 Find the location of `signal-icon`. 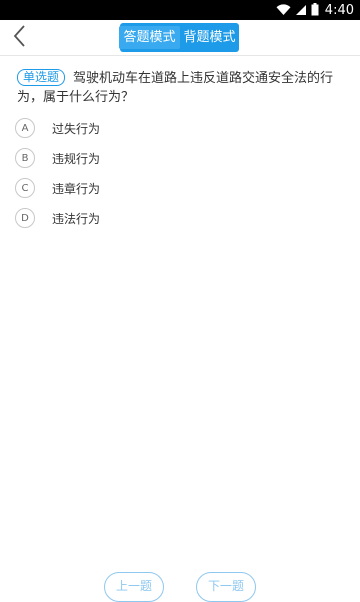

signal-icon is located at coordinates (301, 10).